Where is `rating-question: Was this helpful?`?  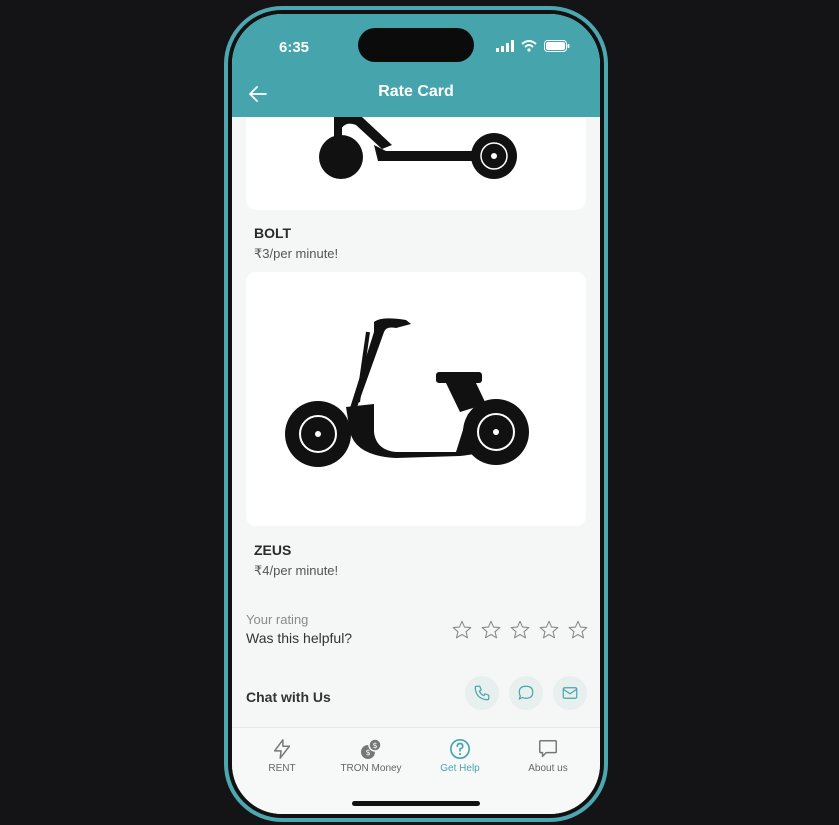
rating-question: Was this helpful? is located at coordinates (299, 638).